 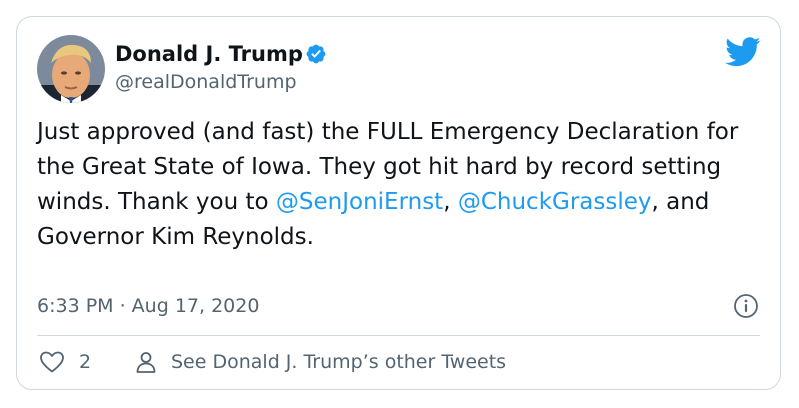 What do you see at coordinates (398, 335) in the screenshot?
I see `divider` at bounding box center [398, 335].